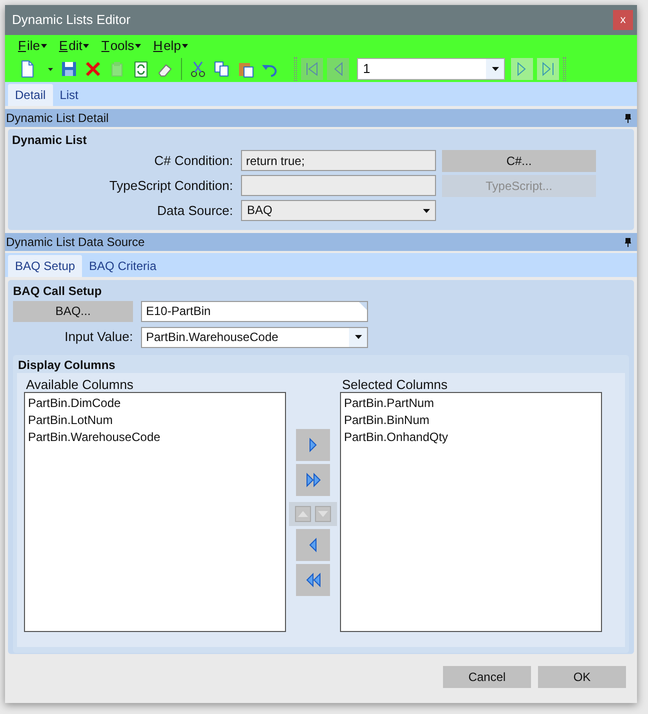 This screenshot has width=648, height=714. What do you see at coordinates (323, 514) in the screenshot?
I see `down-triangle-icon` at bounding box center [323, 514].